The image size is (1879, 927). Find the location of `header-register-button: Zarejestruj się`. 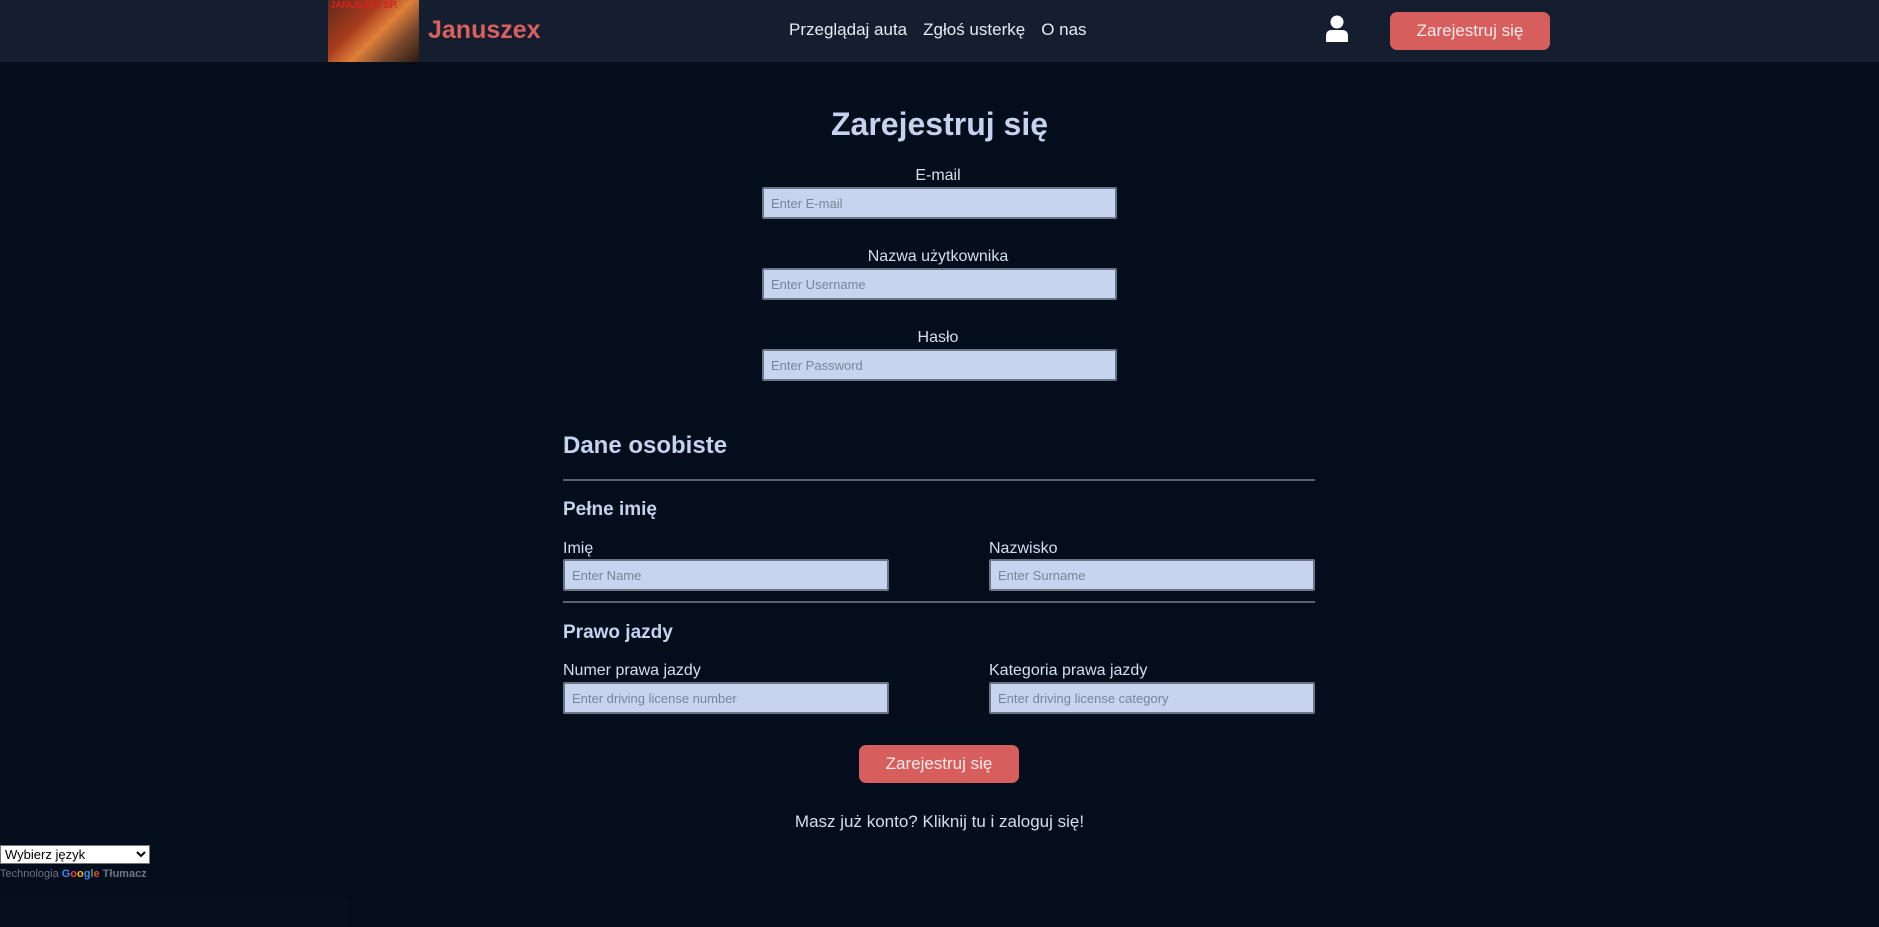

header-register-button: Zarejestruj się is located at coordinates (1470, 31).